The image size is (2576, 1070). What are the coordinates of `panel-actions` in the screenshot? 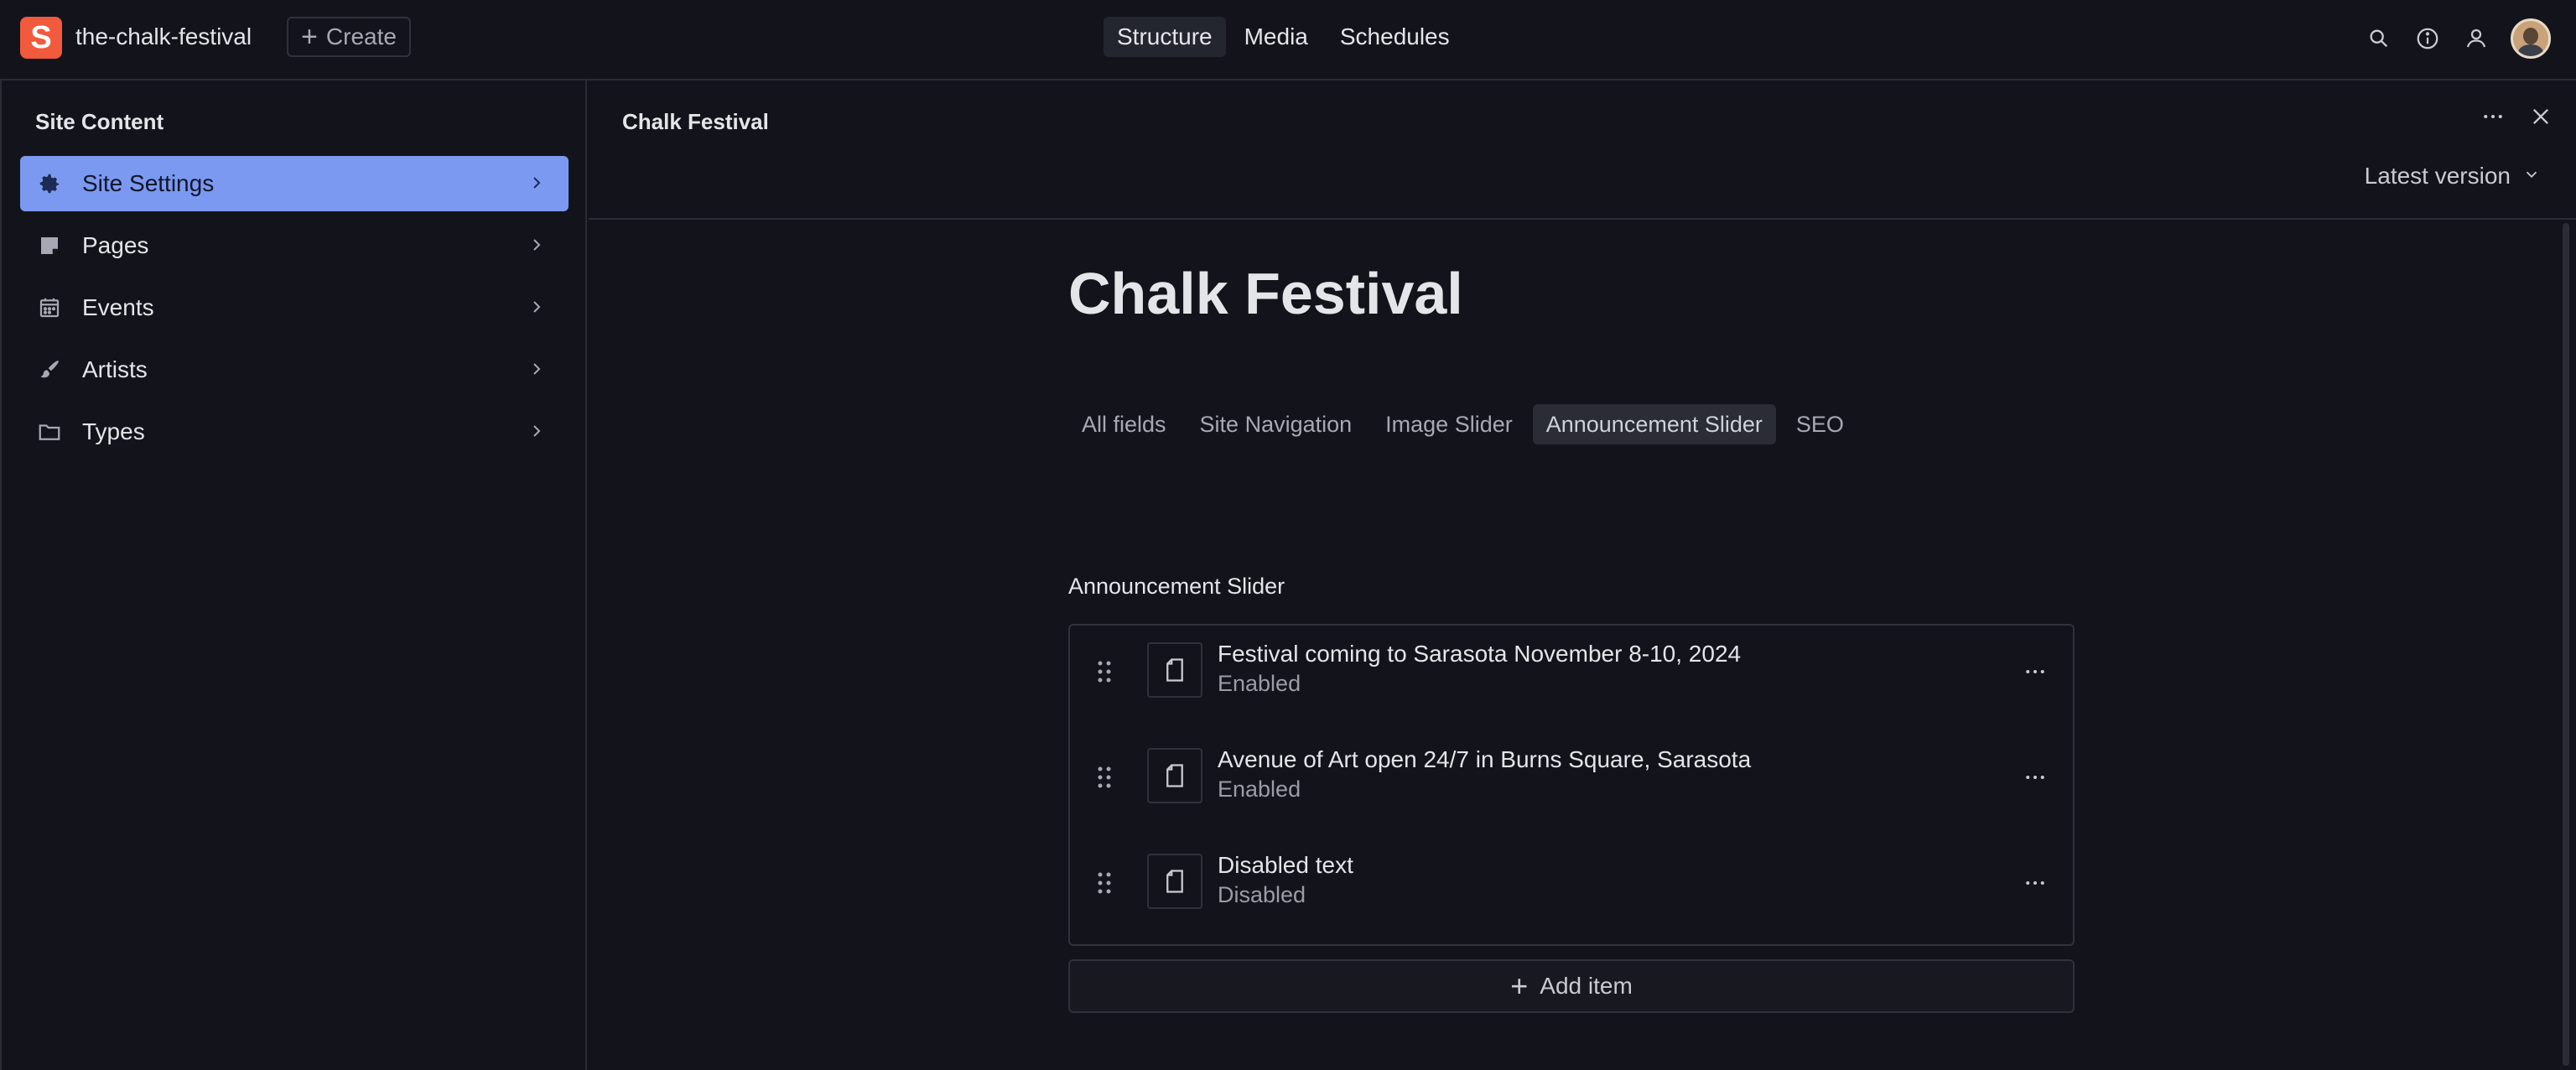 It's located at (2516, 118).